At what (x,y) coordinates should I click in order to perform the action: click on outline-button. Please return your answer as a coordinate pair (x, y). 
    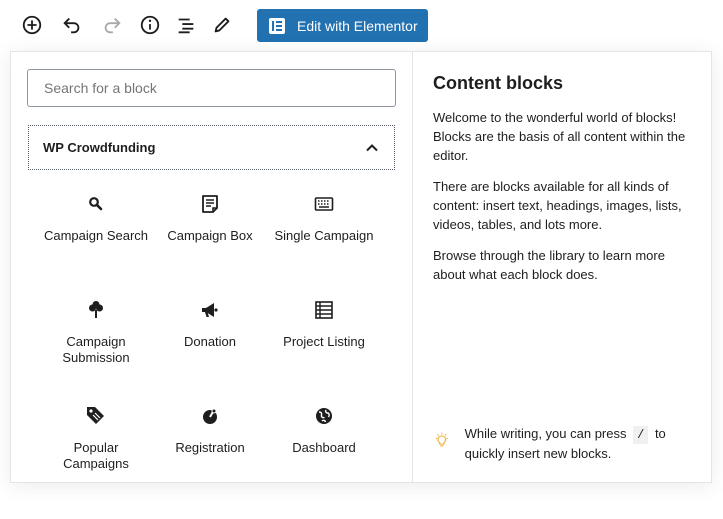
    Looking at the image, I should click on (186, 25).